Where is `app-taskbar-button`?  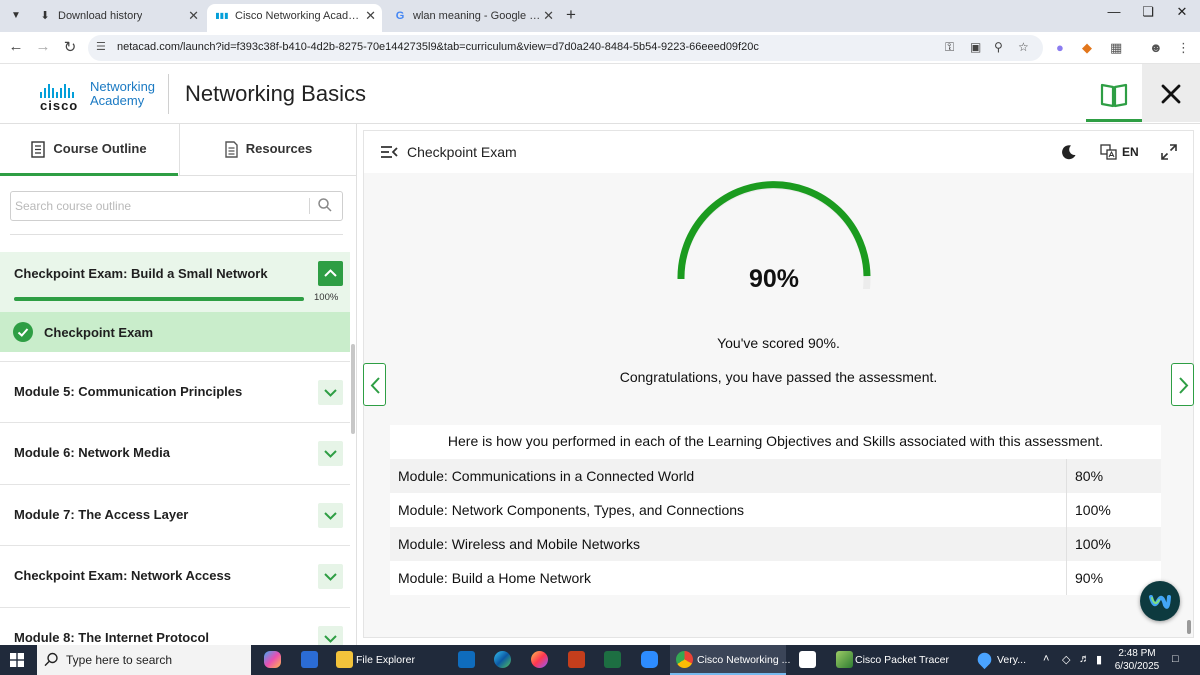
app-taskbar-button is located at coordinates (808, 660).